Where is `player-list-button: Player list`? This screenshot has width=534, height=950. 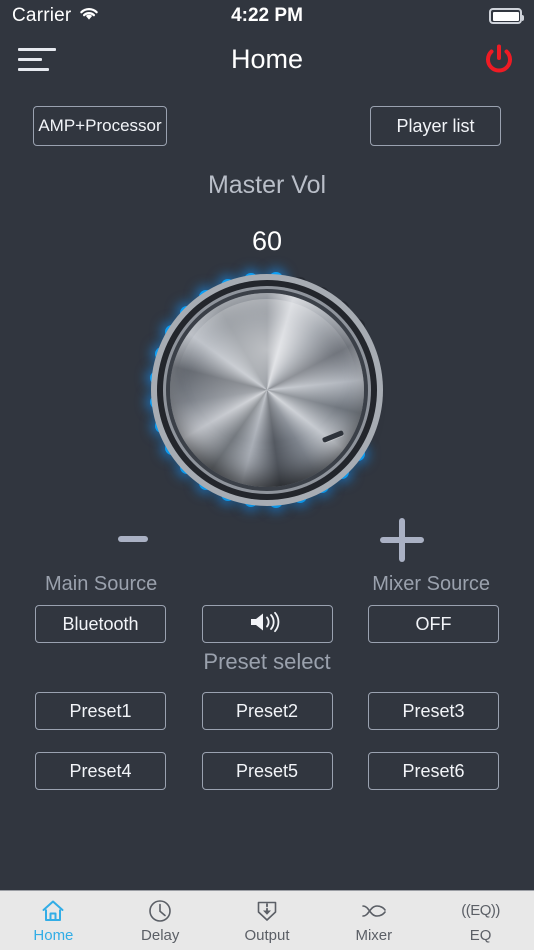 player-list-button: Player list is located at coordinates (435, 126).